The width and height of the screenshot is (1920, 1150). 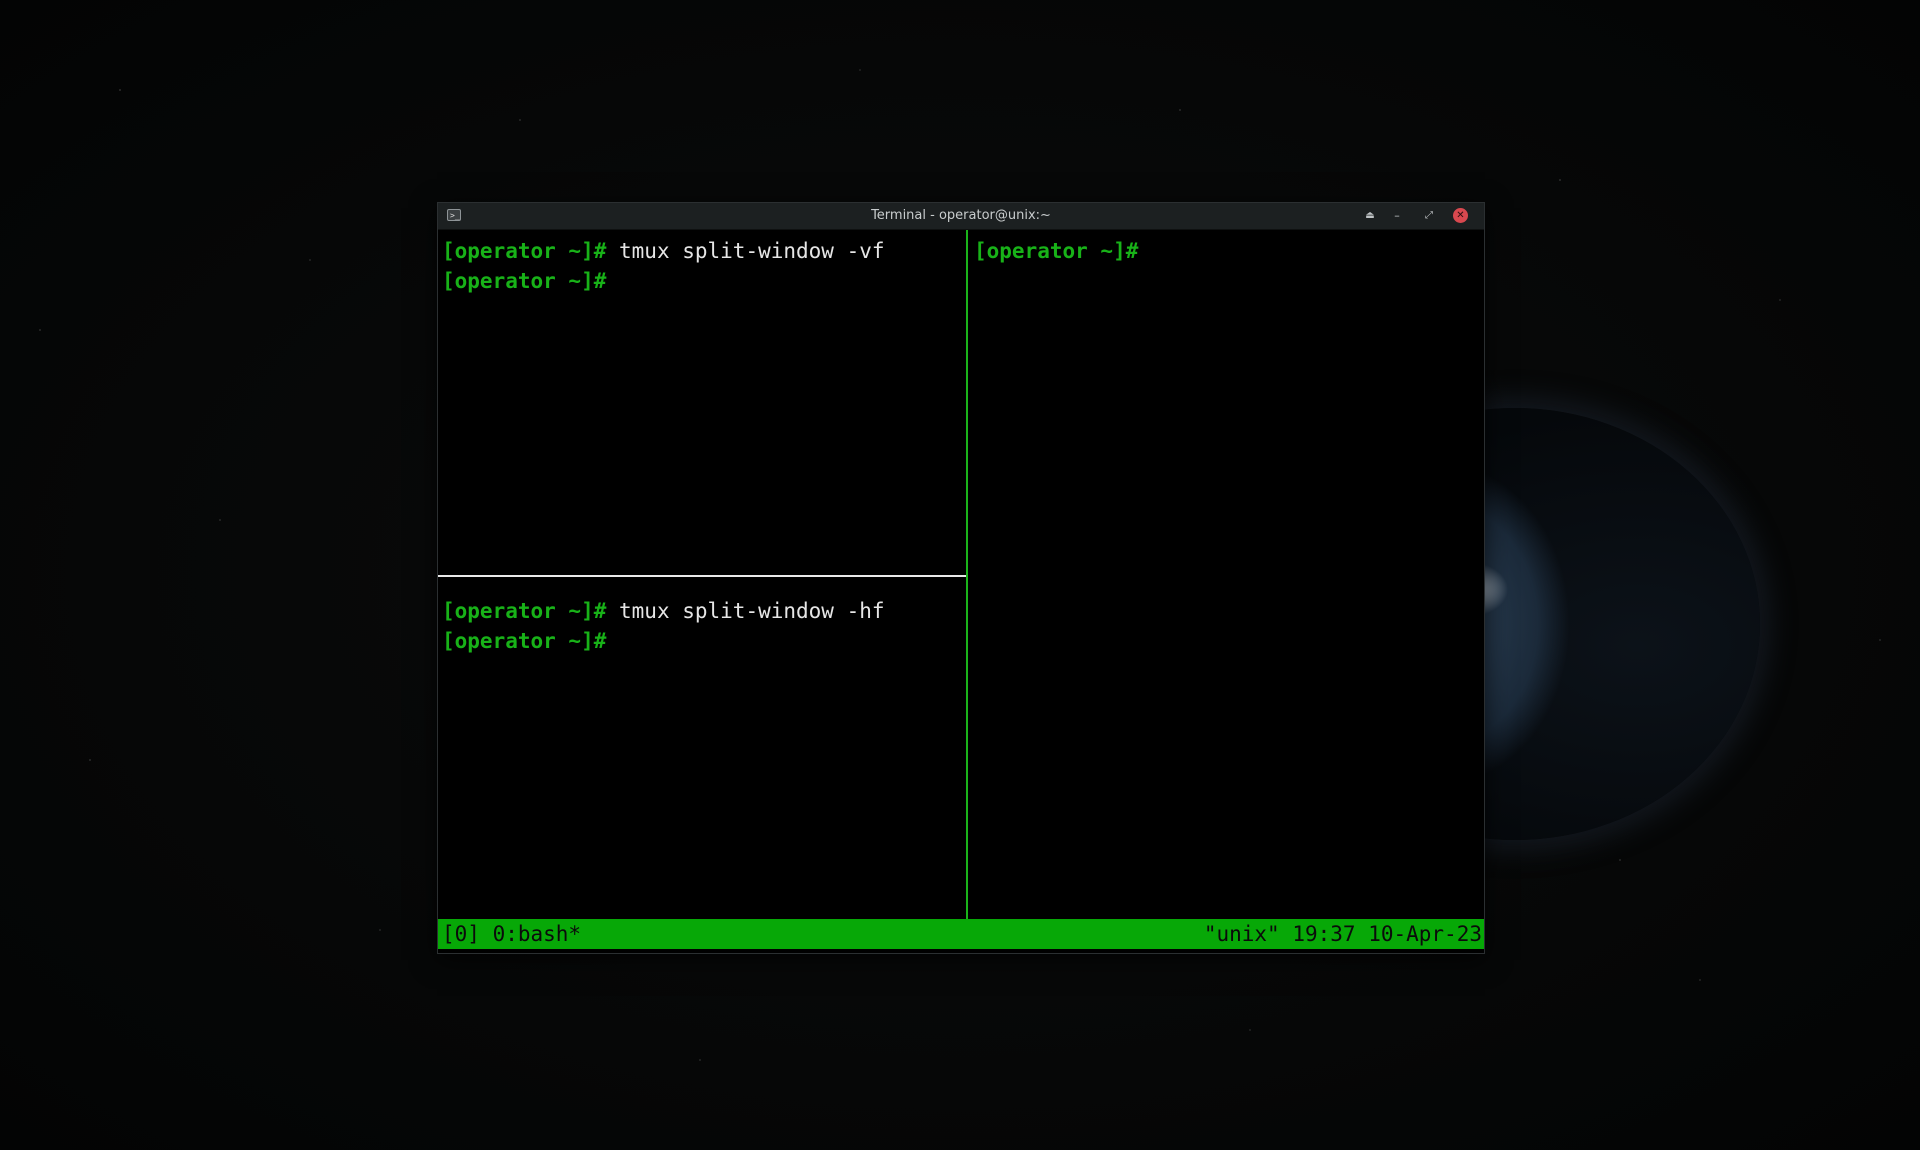 I want to click on window-titlebar: >_ Terminal - operator@unix:~ ⏏ – ⤢ ✕, so click(x=961, y=216).